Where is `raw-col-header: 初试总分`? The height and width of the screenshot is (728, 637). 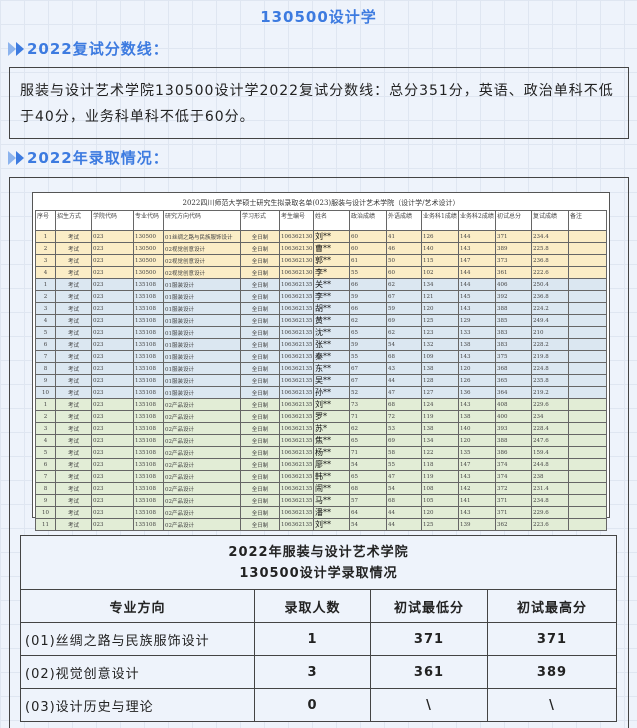
raw-col-header: 初试总分 is located at coordinates (513, 220).